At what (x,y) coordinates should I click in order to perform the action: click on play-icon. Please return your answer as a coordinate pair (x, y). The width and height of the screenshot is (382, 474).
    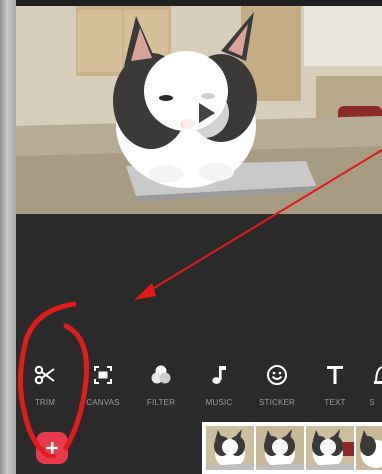
    Looking at the image, I should click on (206, 113).